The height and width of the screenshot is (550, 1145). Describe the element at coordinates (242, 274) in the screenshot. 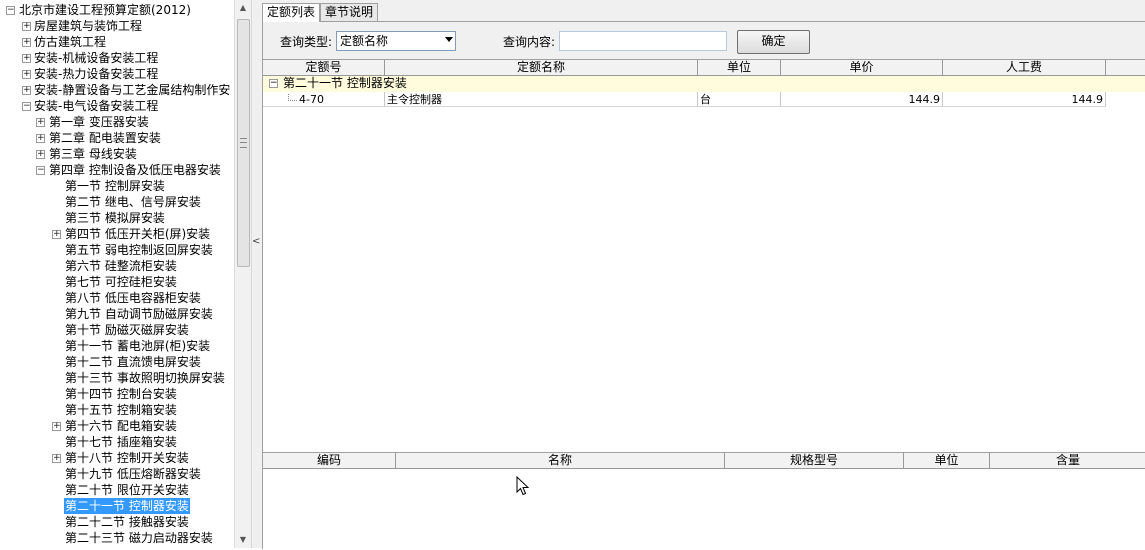

I see `tree-scrollbar: ▲ ▼` at that location.